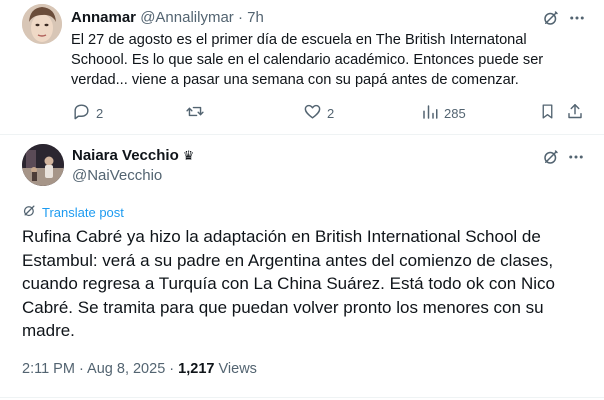 This screenshot has height=400, width=604. I want to click on retweet-icon, so click(195, 113).